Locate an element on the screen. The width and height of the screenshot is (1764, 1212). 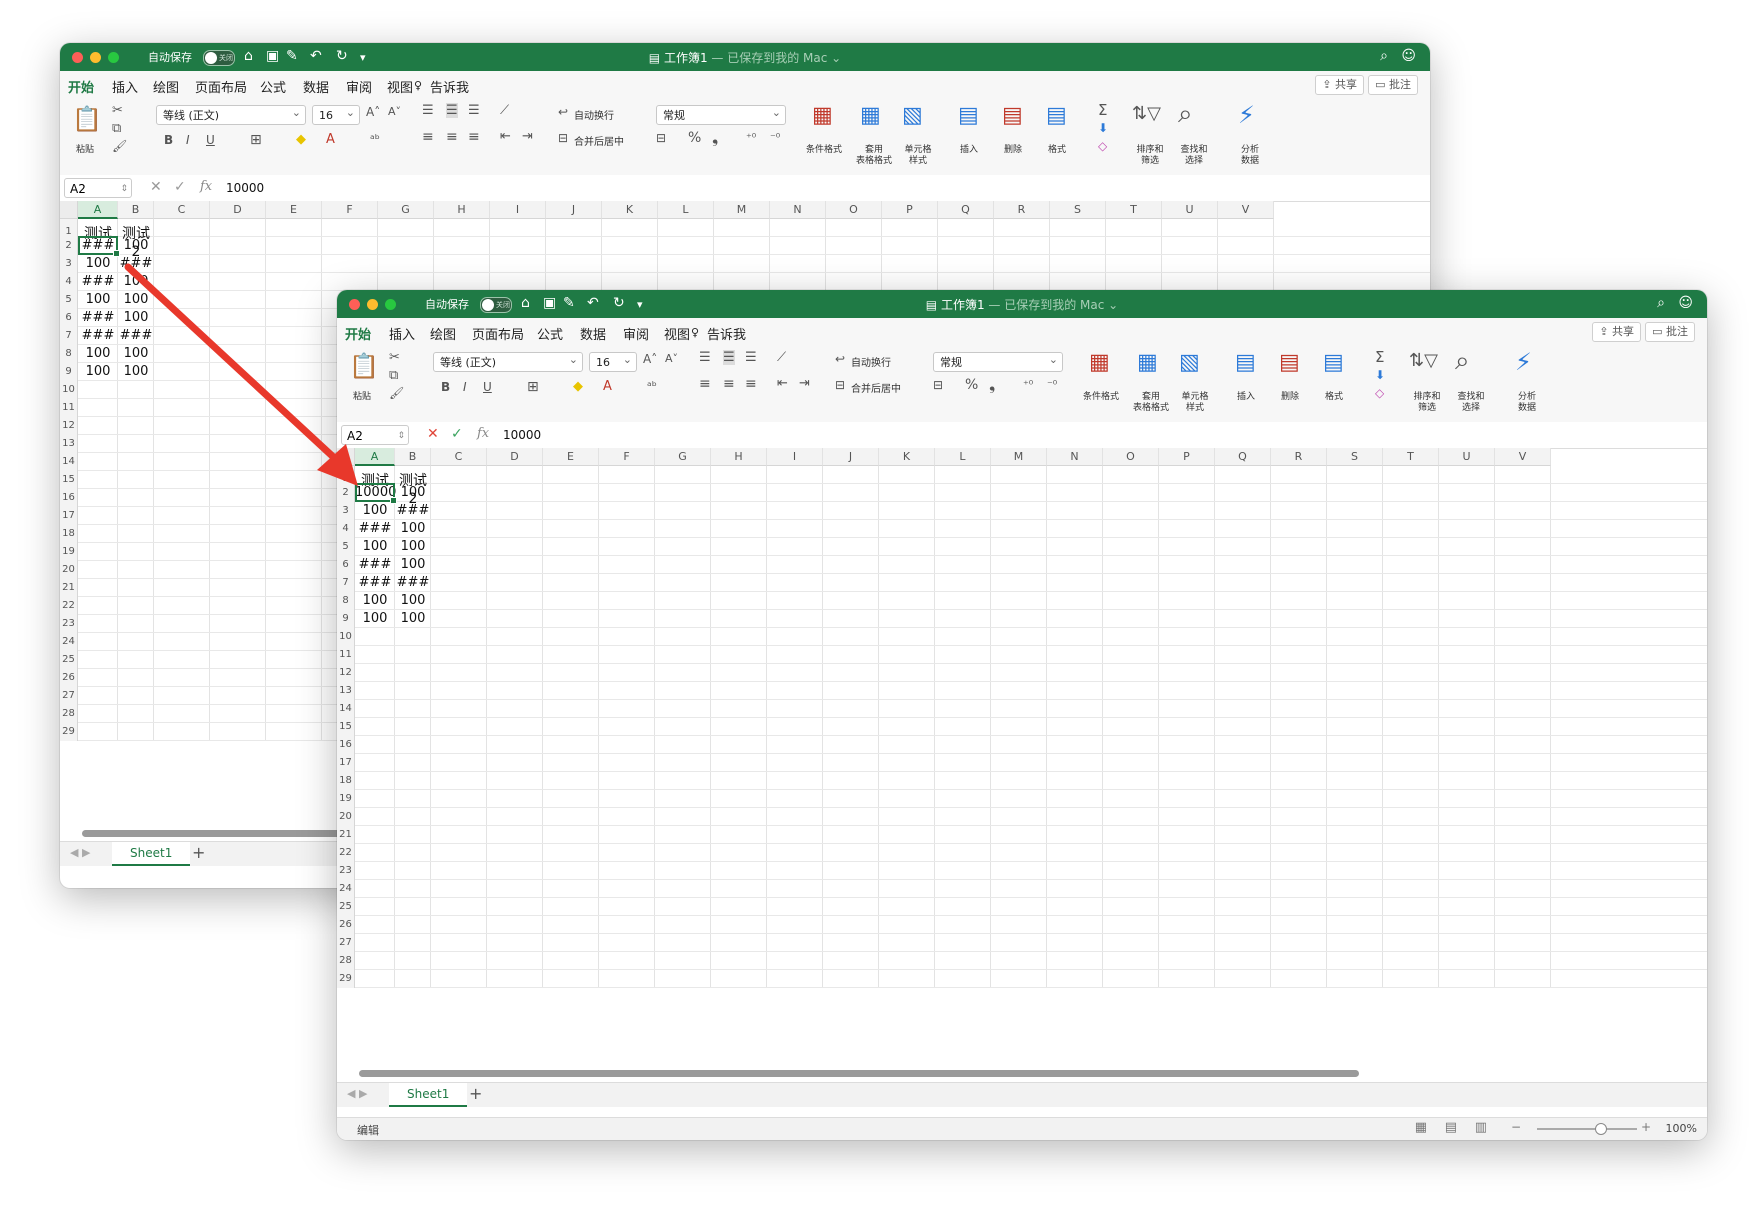
underline-icon: U is located at coordinates (210, 140).